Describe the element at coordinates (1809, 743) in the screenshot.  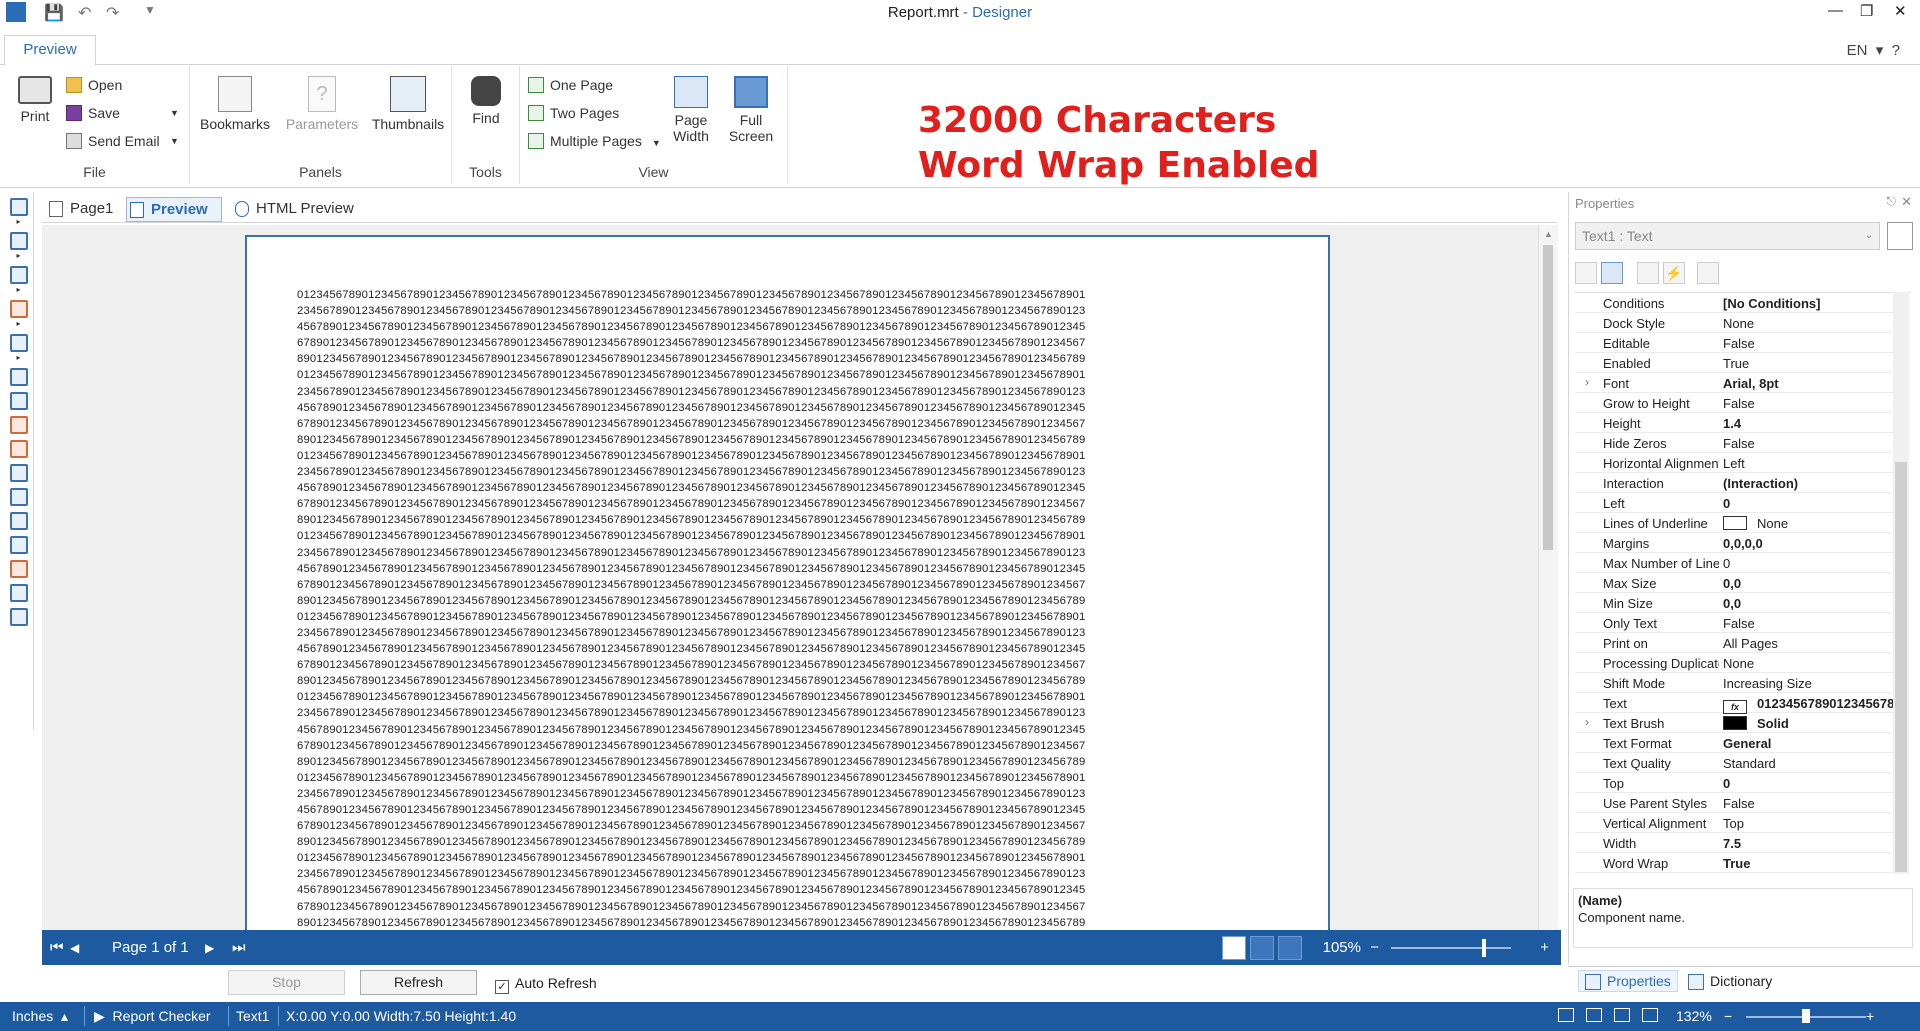
I see `property-value: General` at that location.